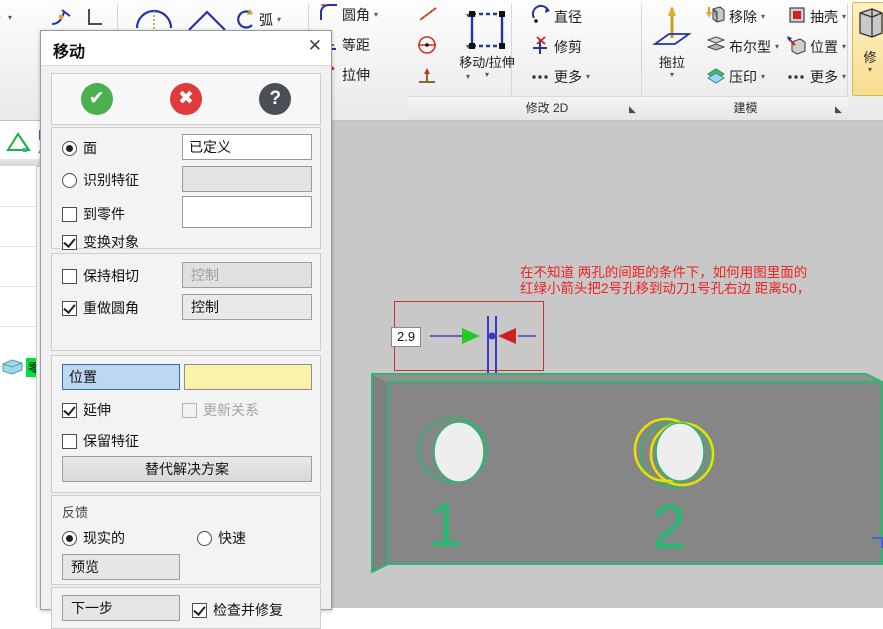 This screenshot has width=883, height=629. Describe the element at coordinates (100, 441) in the screenshot. I see `checkbox-keep-feature: 保留特征` at that location.